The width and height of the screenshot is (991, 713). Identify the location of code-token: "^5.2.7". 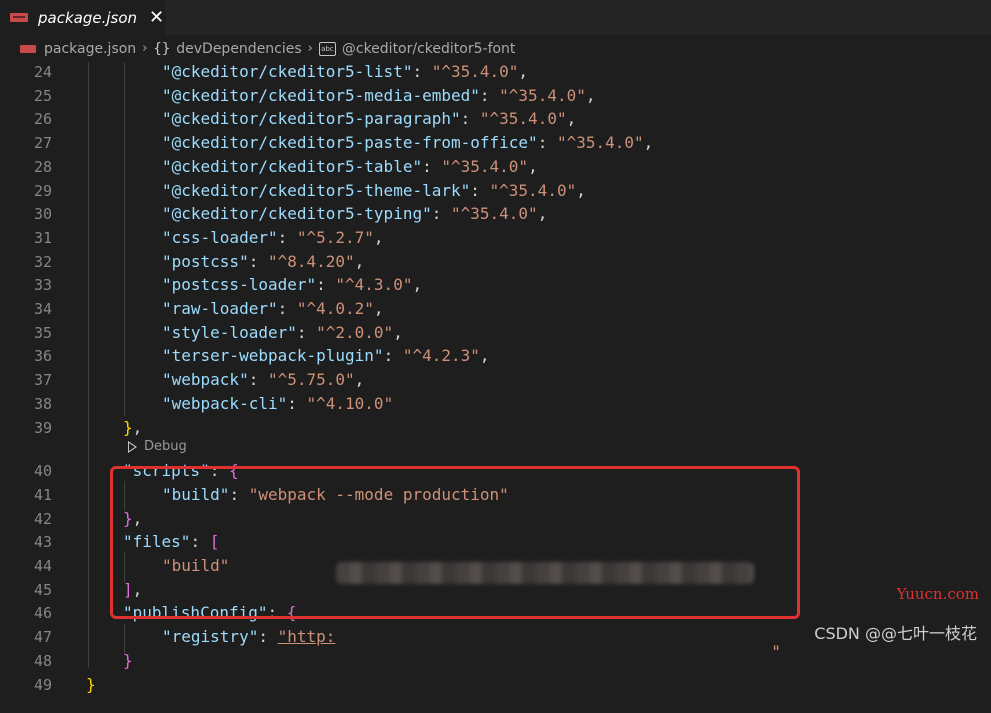
(335, 237).